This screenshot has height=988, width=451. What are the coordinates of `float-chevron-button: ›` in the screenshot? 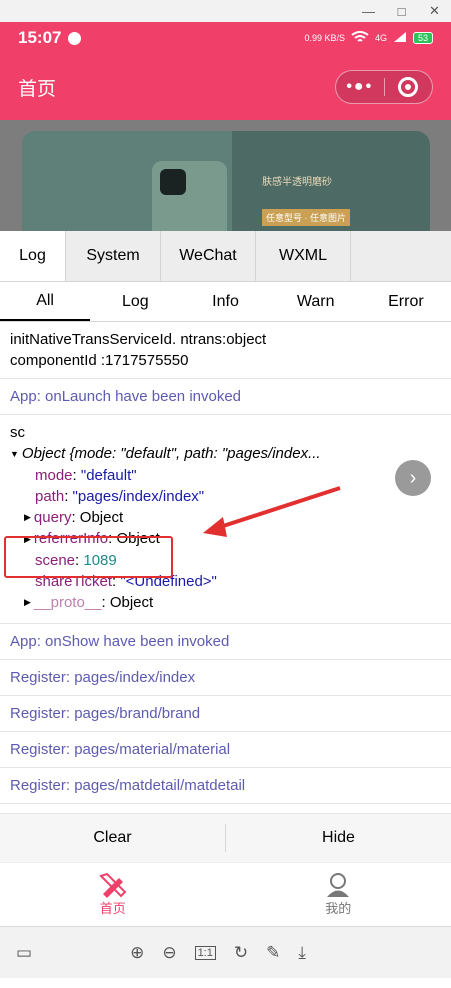 It's located at (413, 478).